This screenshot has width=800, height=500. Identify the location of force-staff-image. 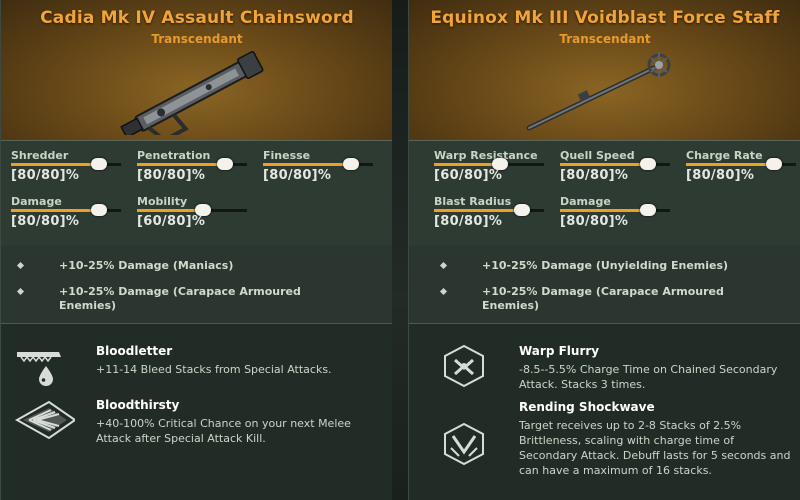
(598, 91).